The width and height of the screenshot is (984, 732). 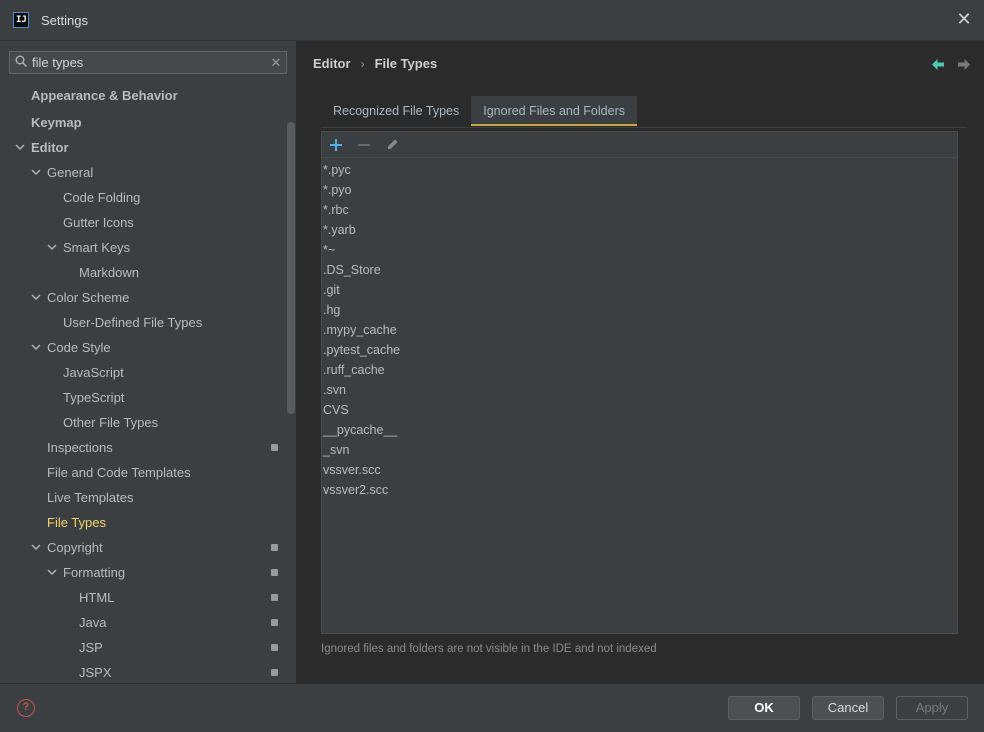 What do you see at coordinates (56, 122) in the screenshot?
I see `tree-item: Keymap` at bounding box center [56, 122].